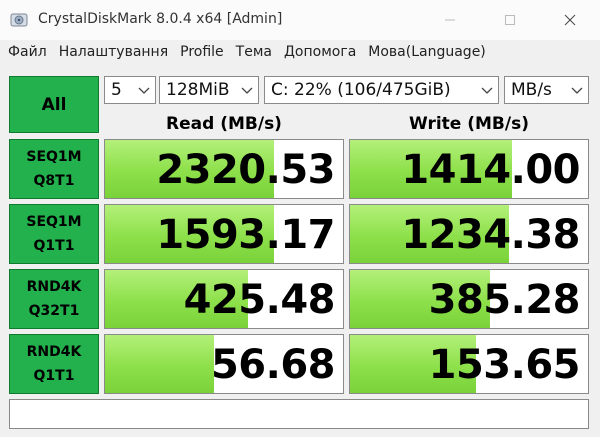 The height and width of the screenshot is (437, 600). Describe the element at coordinates (160, 19) in the screenshot. I see `window-title: CrystalDiskMark 8.0.4 x64 [Admin]` at that location.